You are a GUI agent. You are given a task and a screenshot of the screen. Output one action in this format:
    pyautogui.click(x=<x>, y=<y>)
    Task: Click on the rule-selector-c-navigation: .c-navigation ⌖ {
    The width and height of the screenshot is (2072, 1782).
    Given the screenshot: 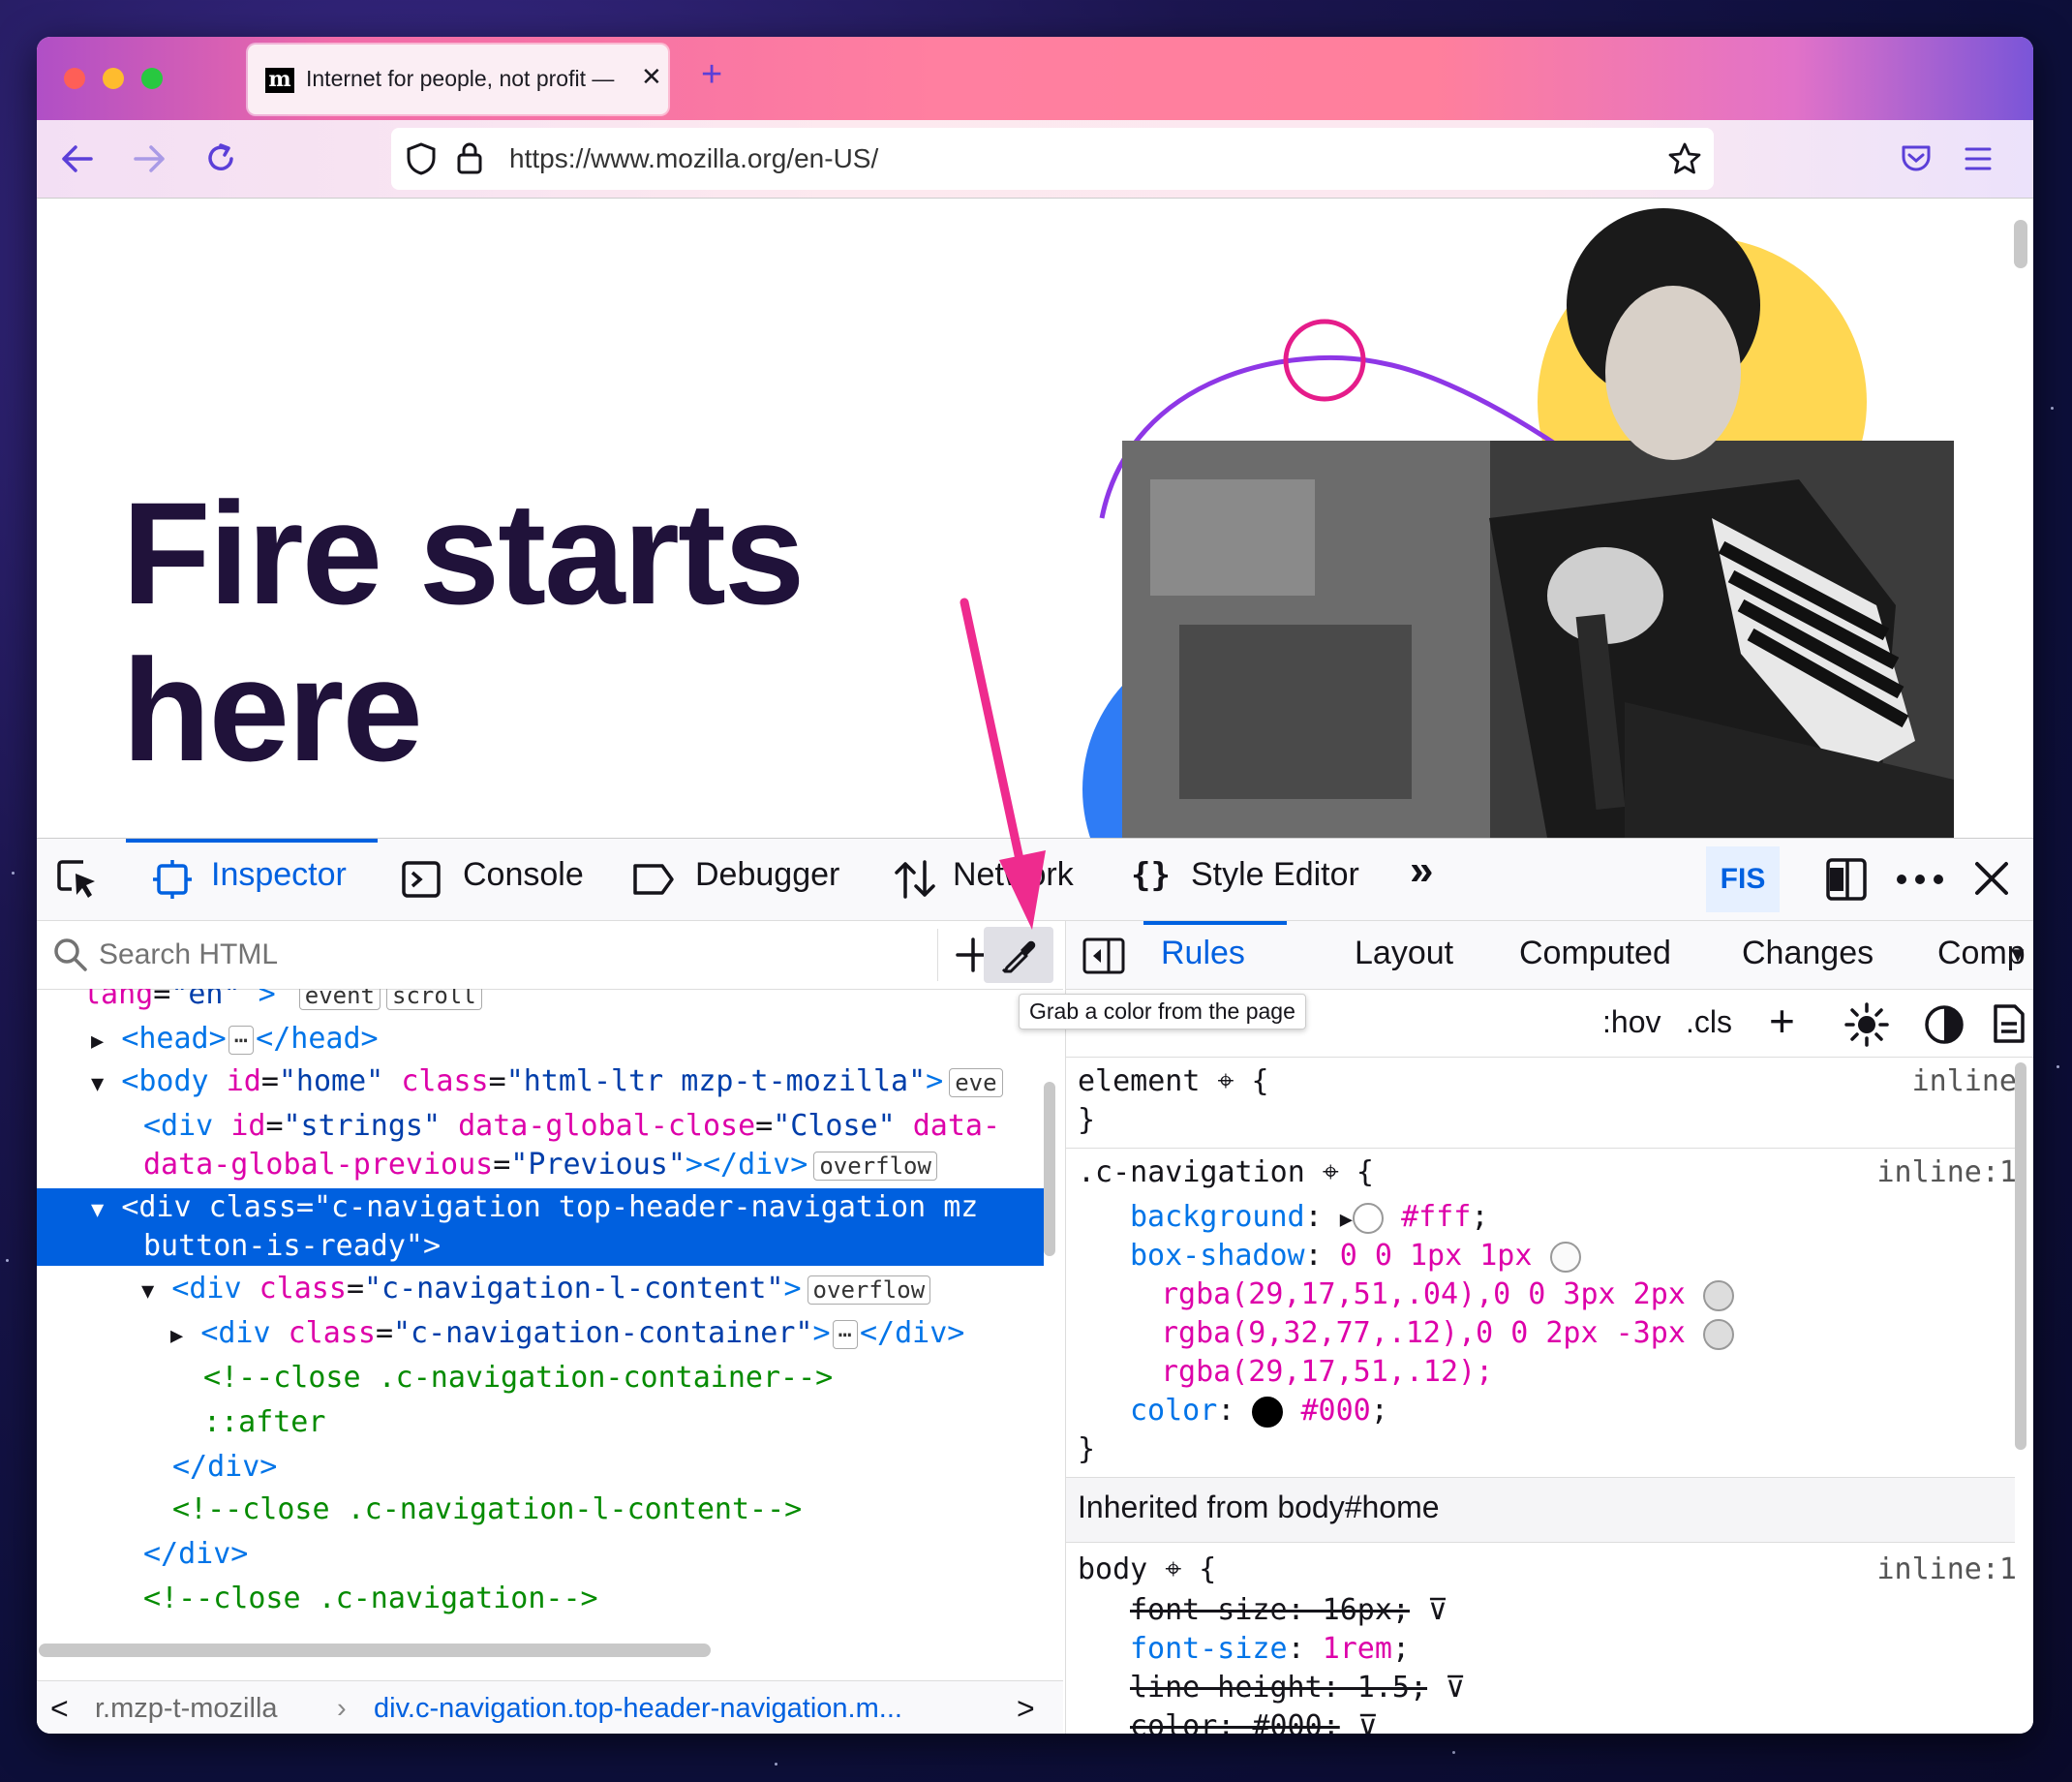 What is the action you would take?
    pyautogui.click(x=1226, y=1172)
    